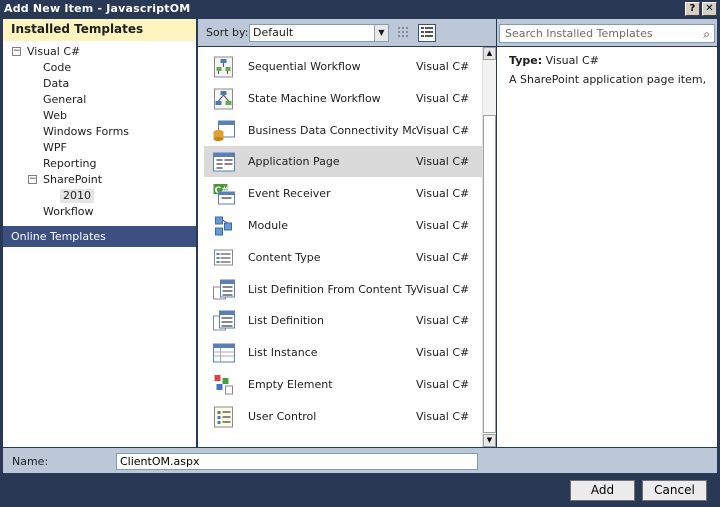  What do you see at coordinates (55, 148) in the screenshot?
I see `tree-item-wpf: WPF` at bounding box center [55, 148].